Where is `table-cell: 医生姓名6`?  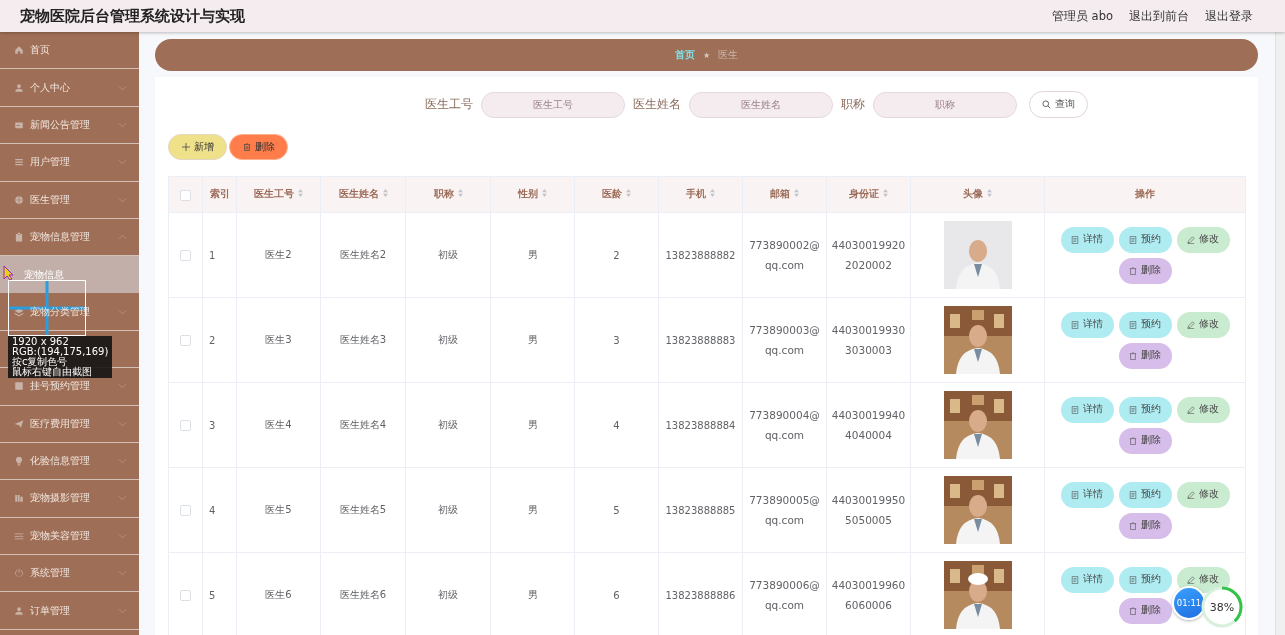 table-cell: 医生姓名6 is located at coordinates (363, 594).